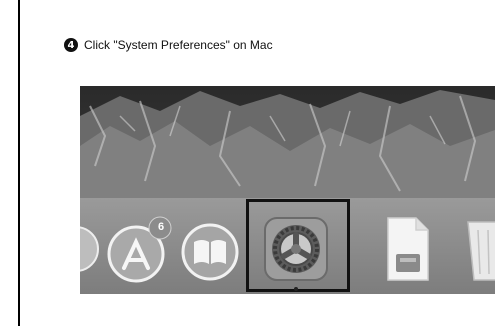 This screenshot has width=495, height=326. Describe the element at coordinates (90, 249) in the screenshot. I see `partial-app-icon` at that location.